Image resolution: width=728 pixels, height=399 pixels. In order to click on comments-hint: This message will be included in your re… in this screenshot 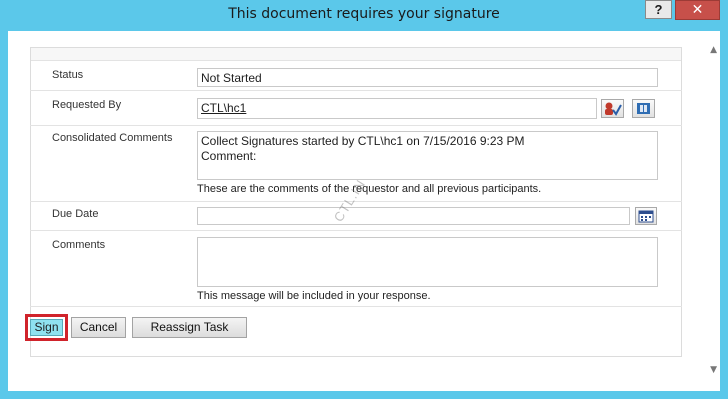, I will do `click(314, 296)`.